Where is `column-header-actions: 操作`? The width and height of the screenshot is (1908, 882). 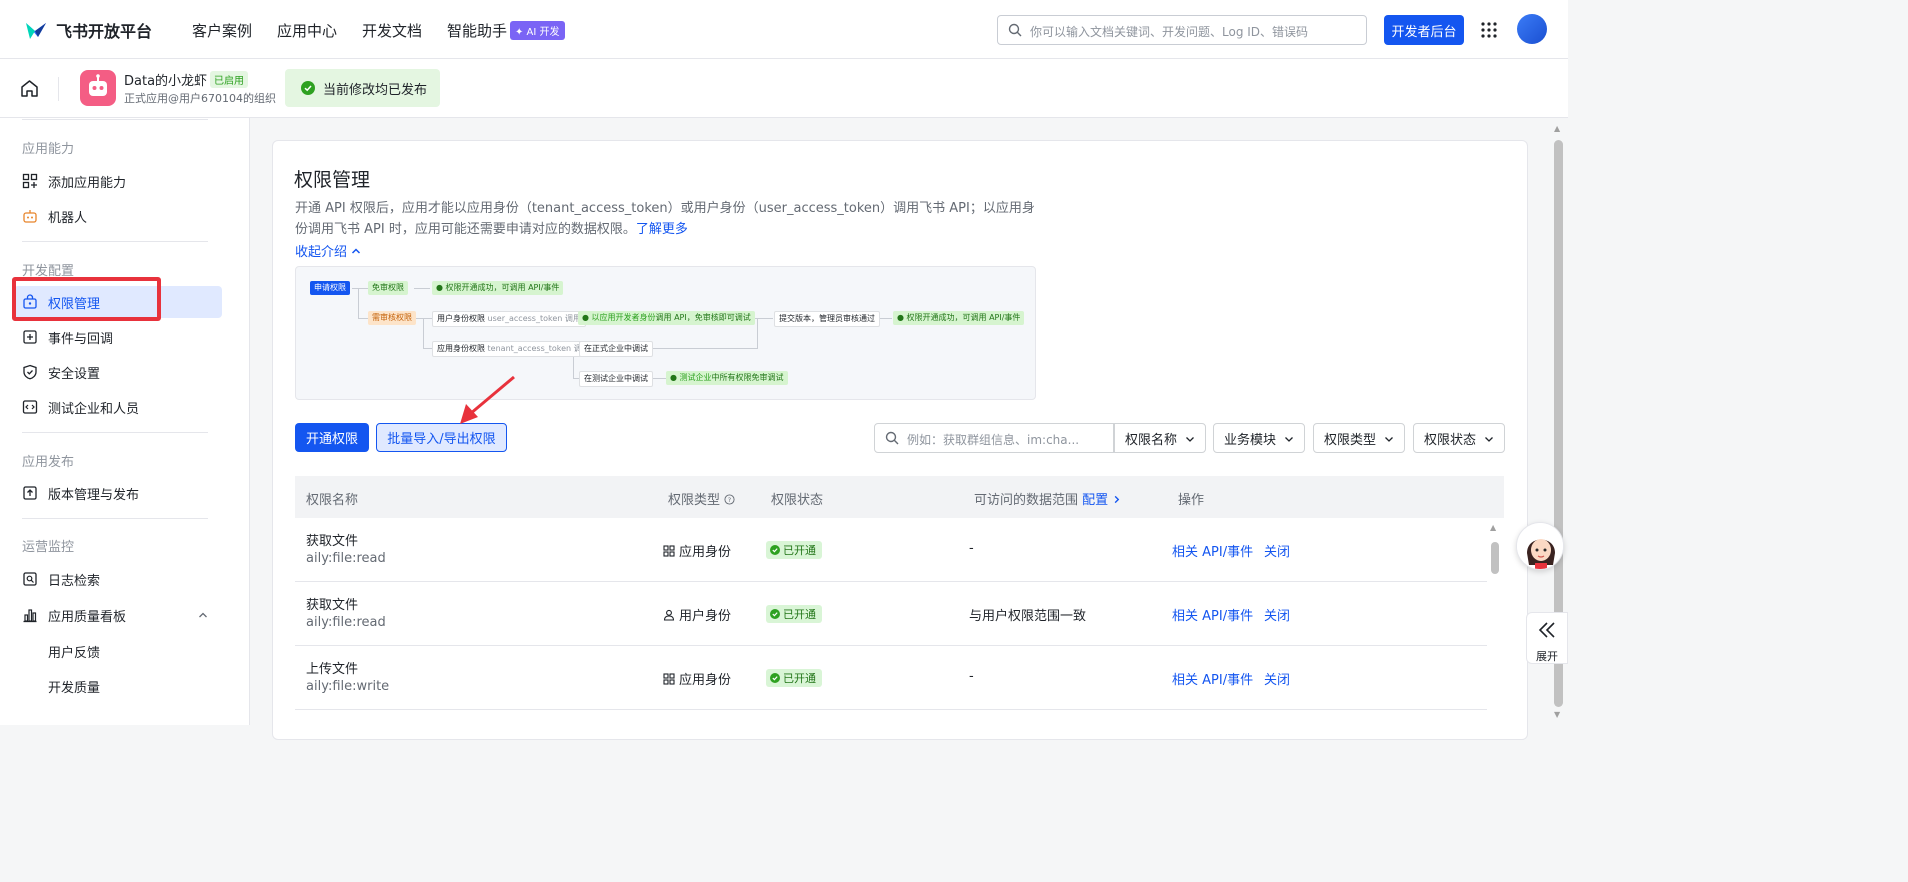
column-header-actions: 操作 is located at coordinates (1191, 500).